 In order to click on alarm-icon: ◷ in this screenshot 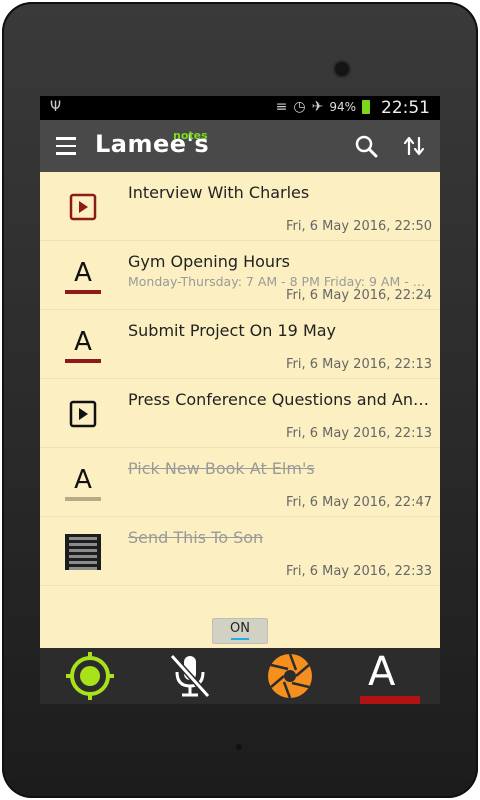, I will do `click(299, 107)`.